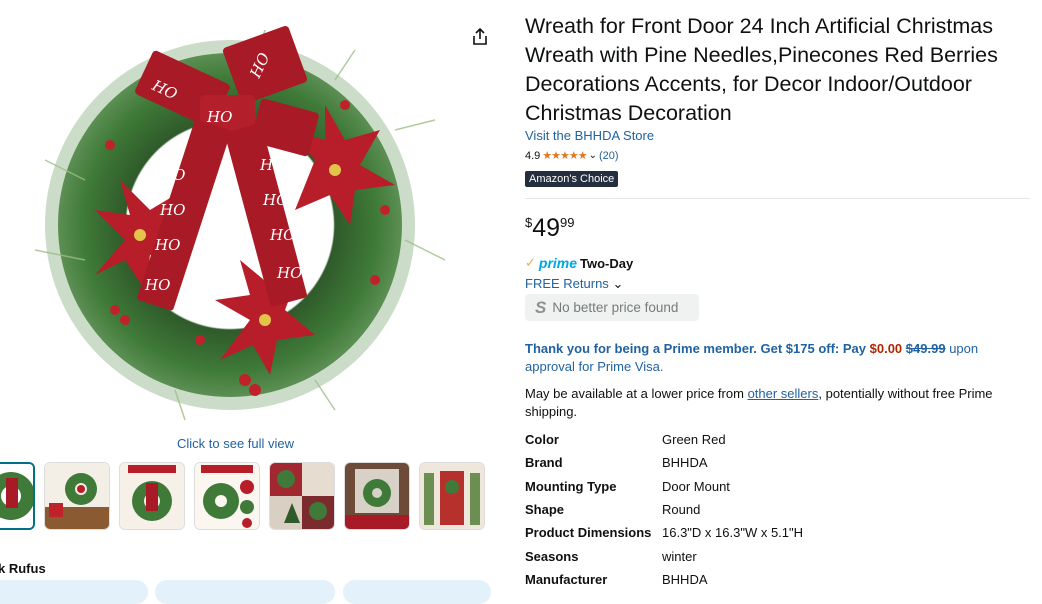 This screenshot has height=604, width=1042. I want to click on thumbnail-strip, so click(242, 496).